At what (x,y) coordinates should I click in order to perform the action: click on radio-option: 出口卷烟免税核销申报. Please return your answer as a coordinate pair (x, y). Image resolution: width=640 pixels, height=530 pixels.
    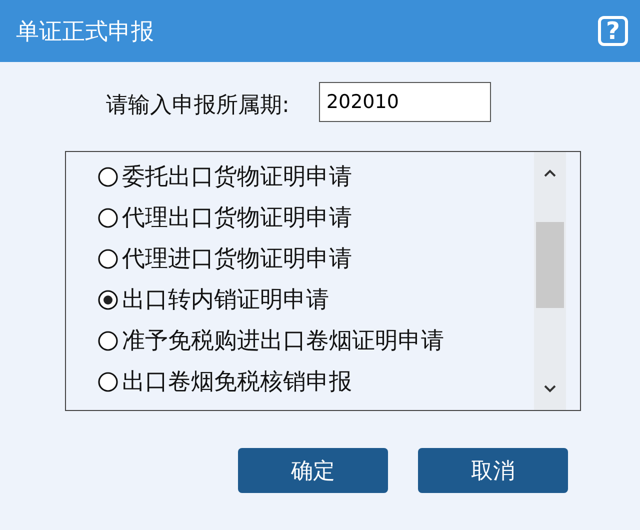
    Looking at the image, I should click on (316, 381).